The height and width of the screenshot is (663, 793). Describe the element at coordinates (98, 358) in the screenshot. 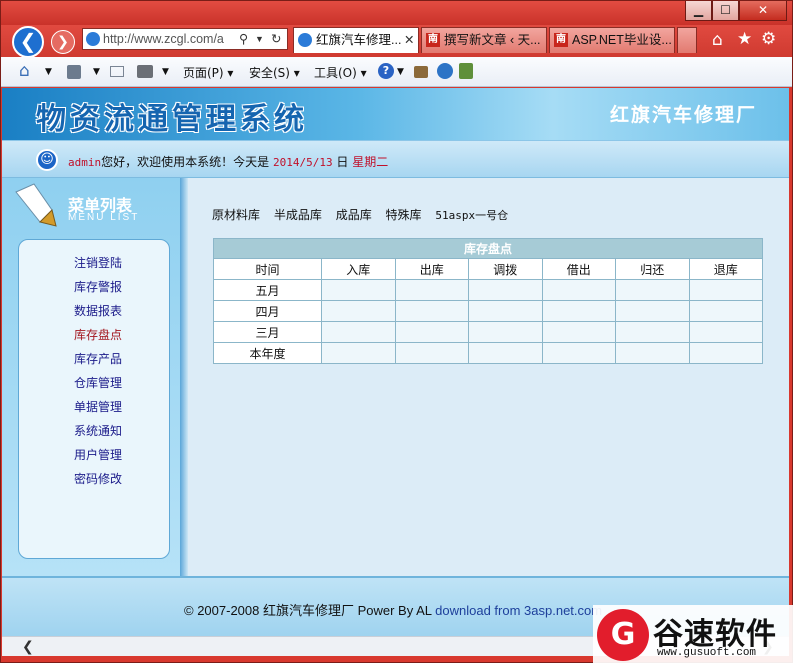

I see `menu-item-stock-products: 库存产品` at that location.